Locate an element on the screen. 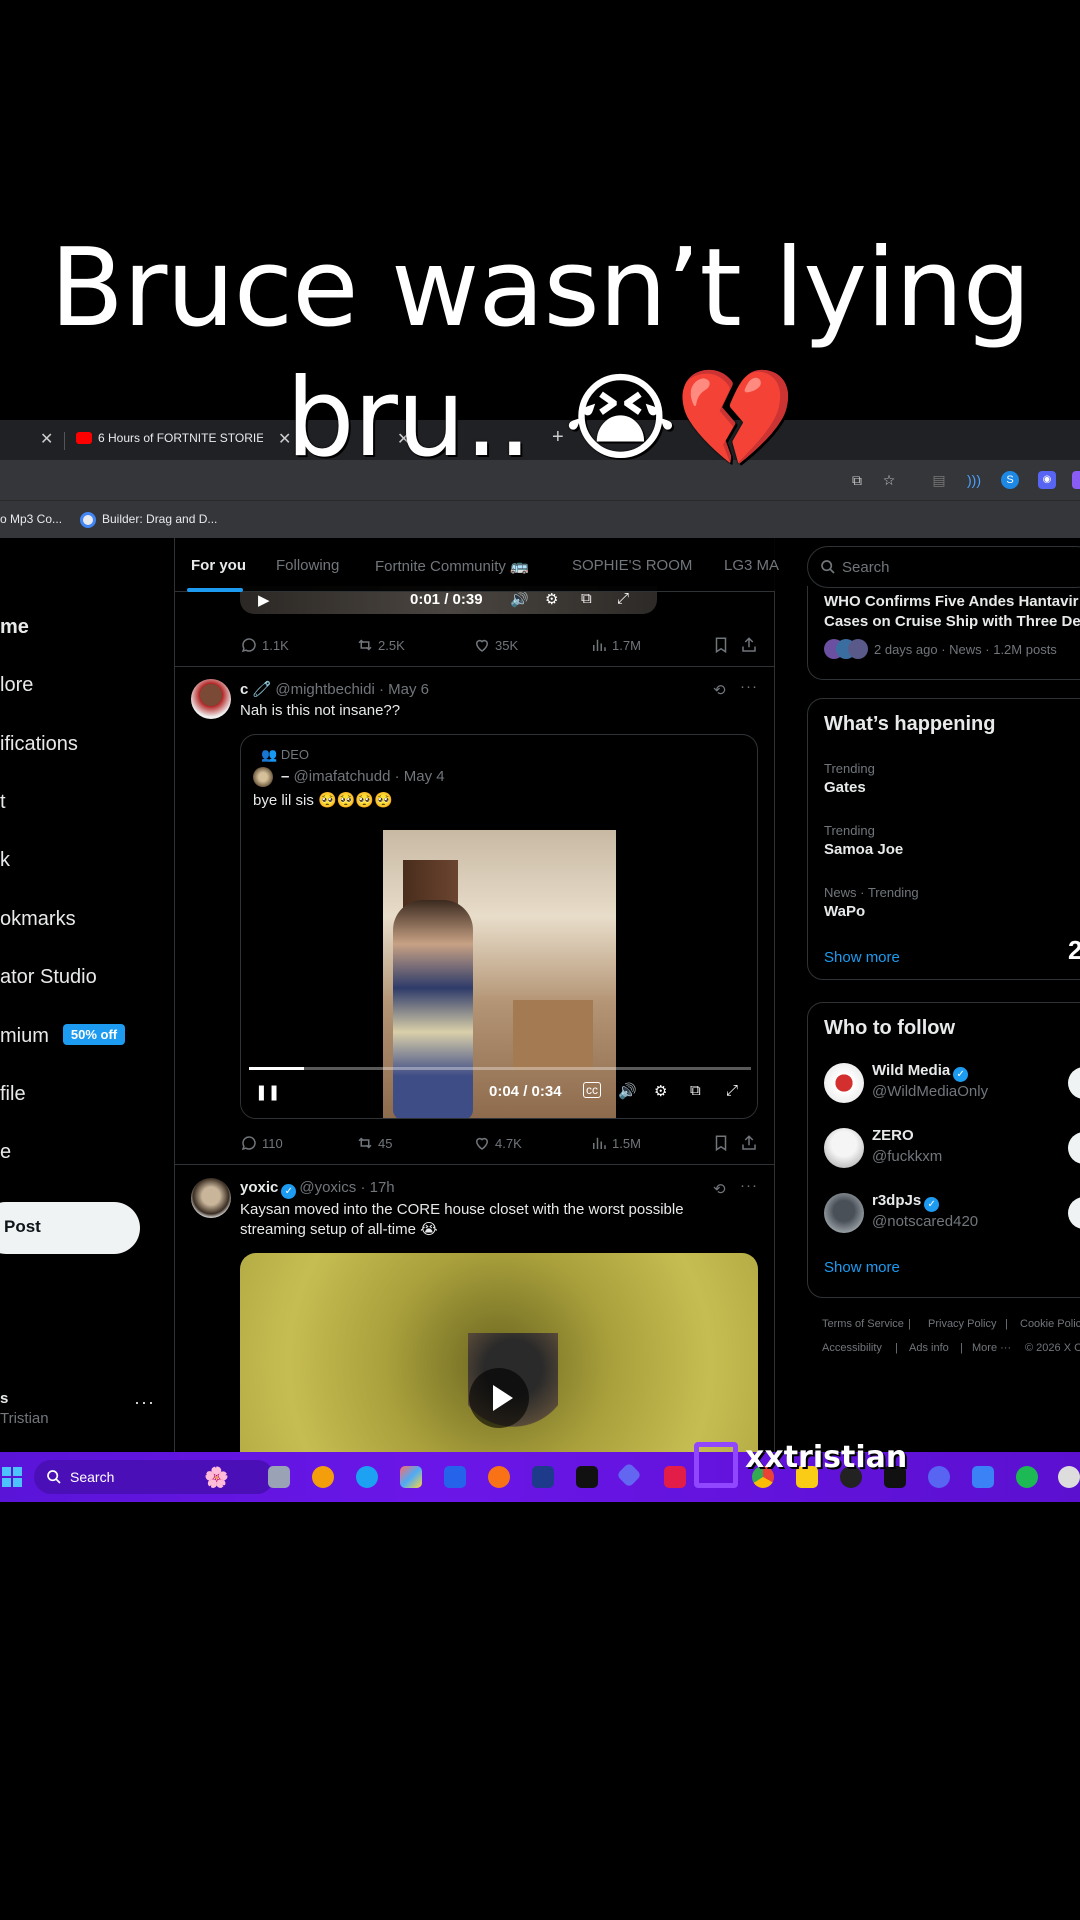 The width and height of the screenshot is (1080, 1920). fl-studio-icon is located at coordinates (323, 1477).